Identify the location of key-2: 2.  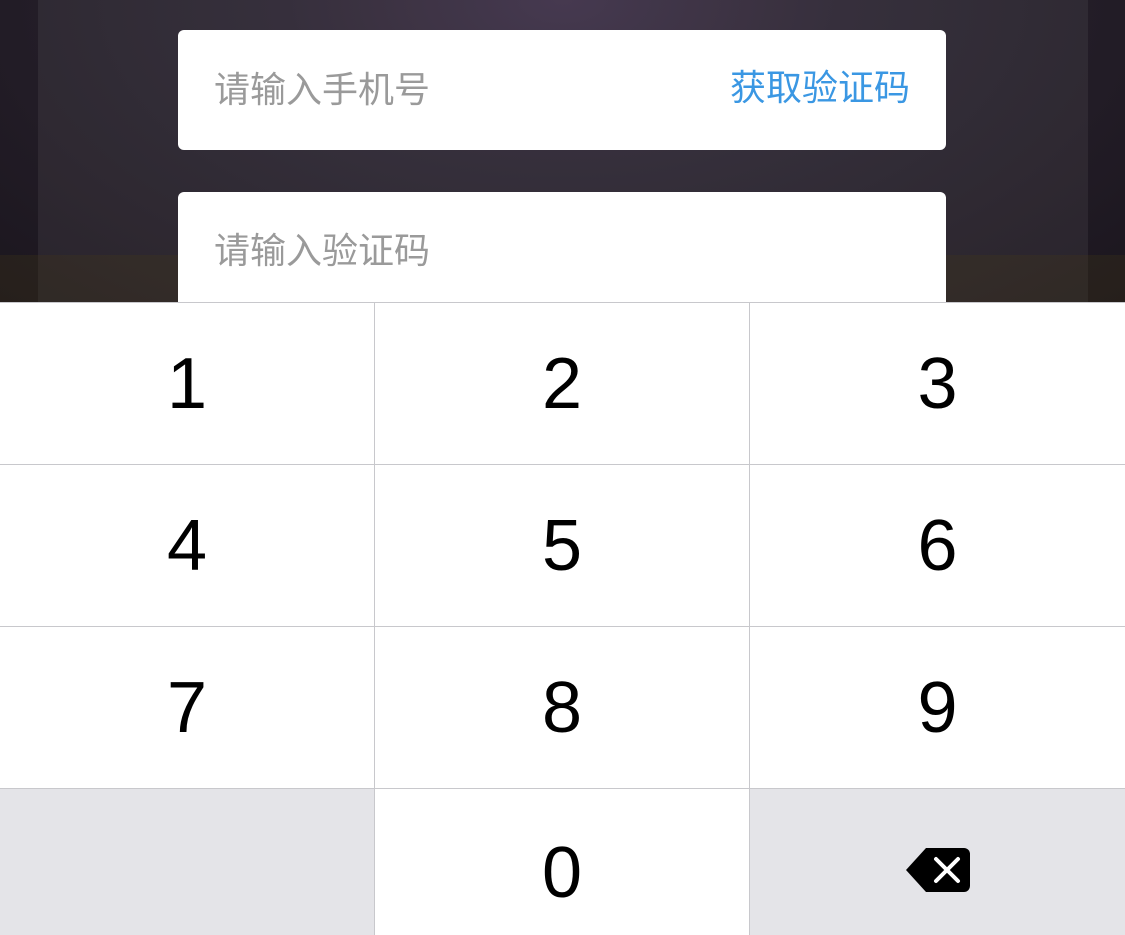
(562, 383).